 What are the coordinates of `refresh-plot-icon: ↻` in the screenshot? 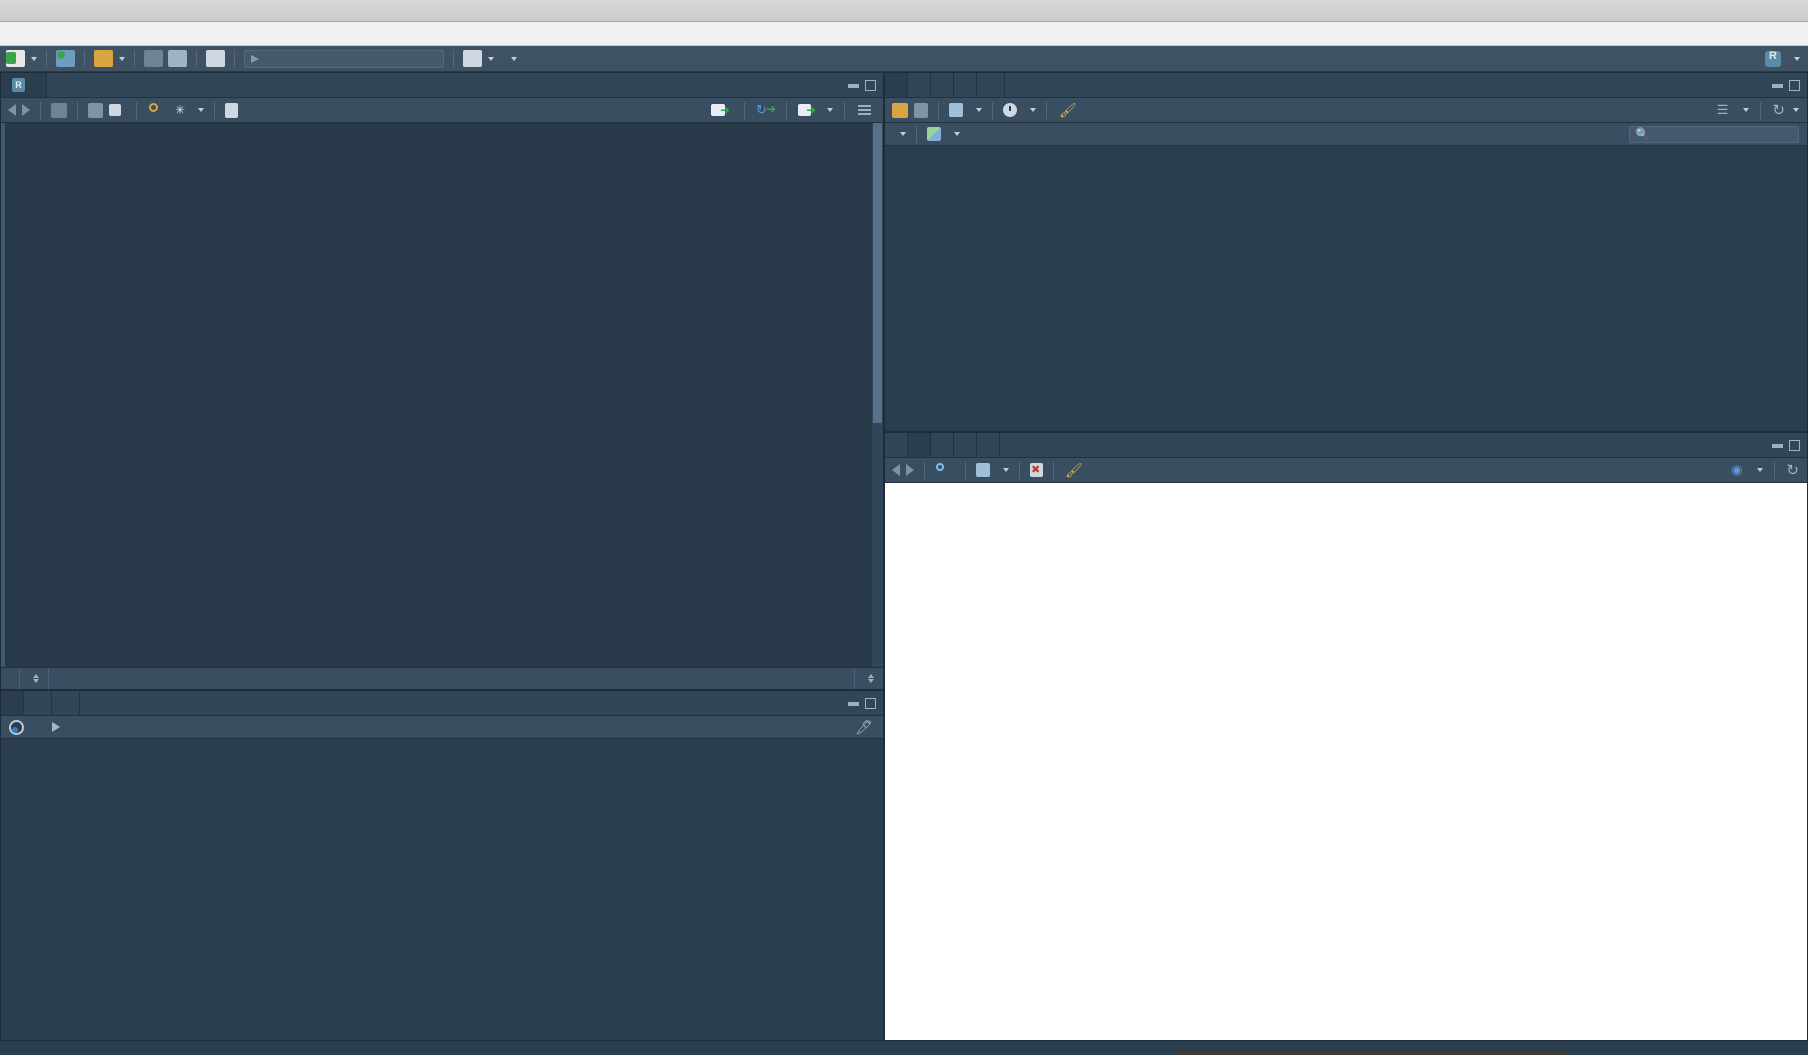 It's located at (1792, 470).